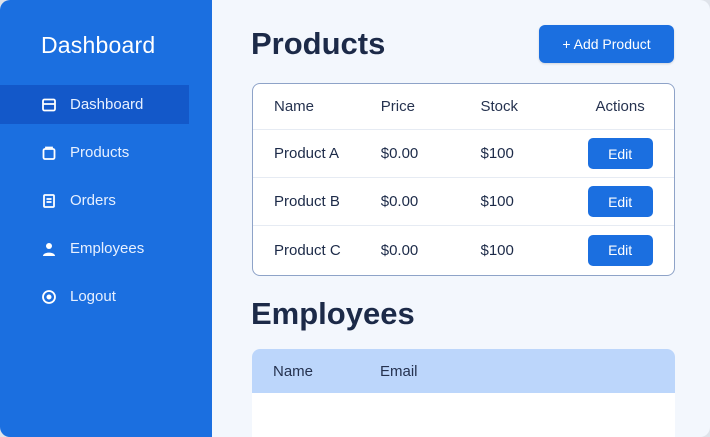 The image size is (710, 437). I want to click on products-title: Products, so click(318, 43).